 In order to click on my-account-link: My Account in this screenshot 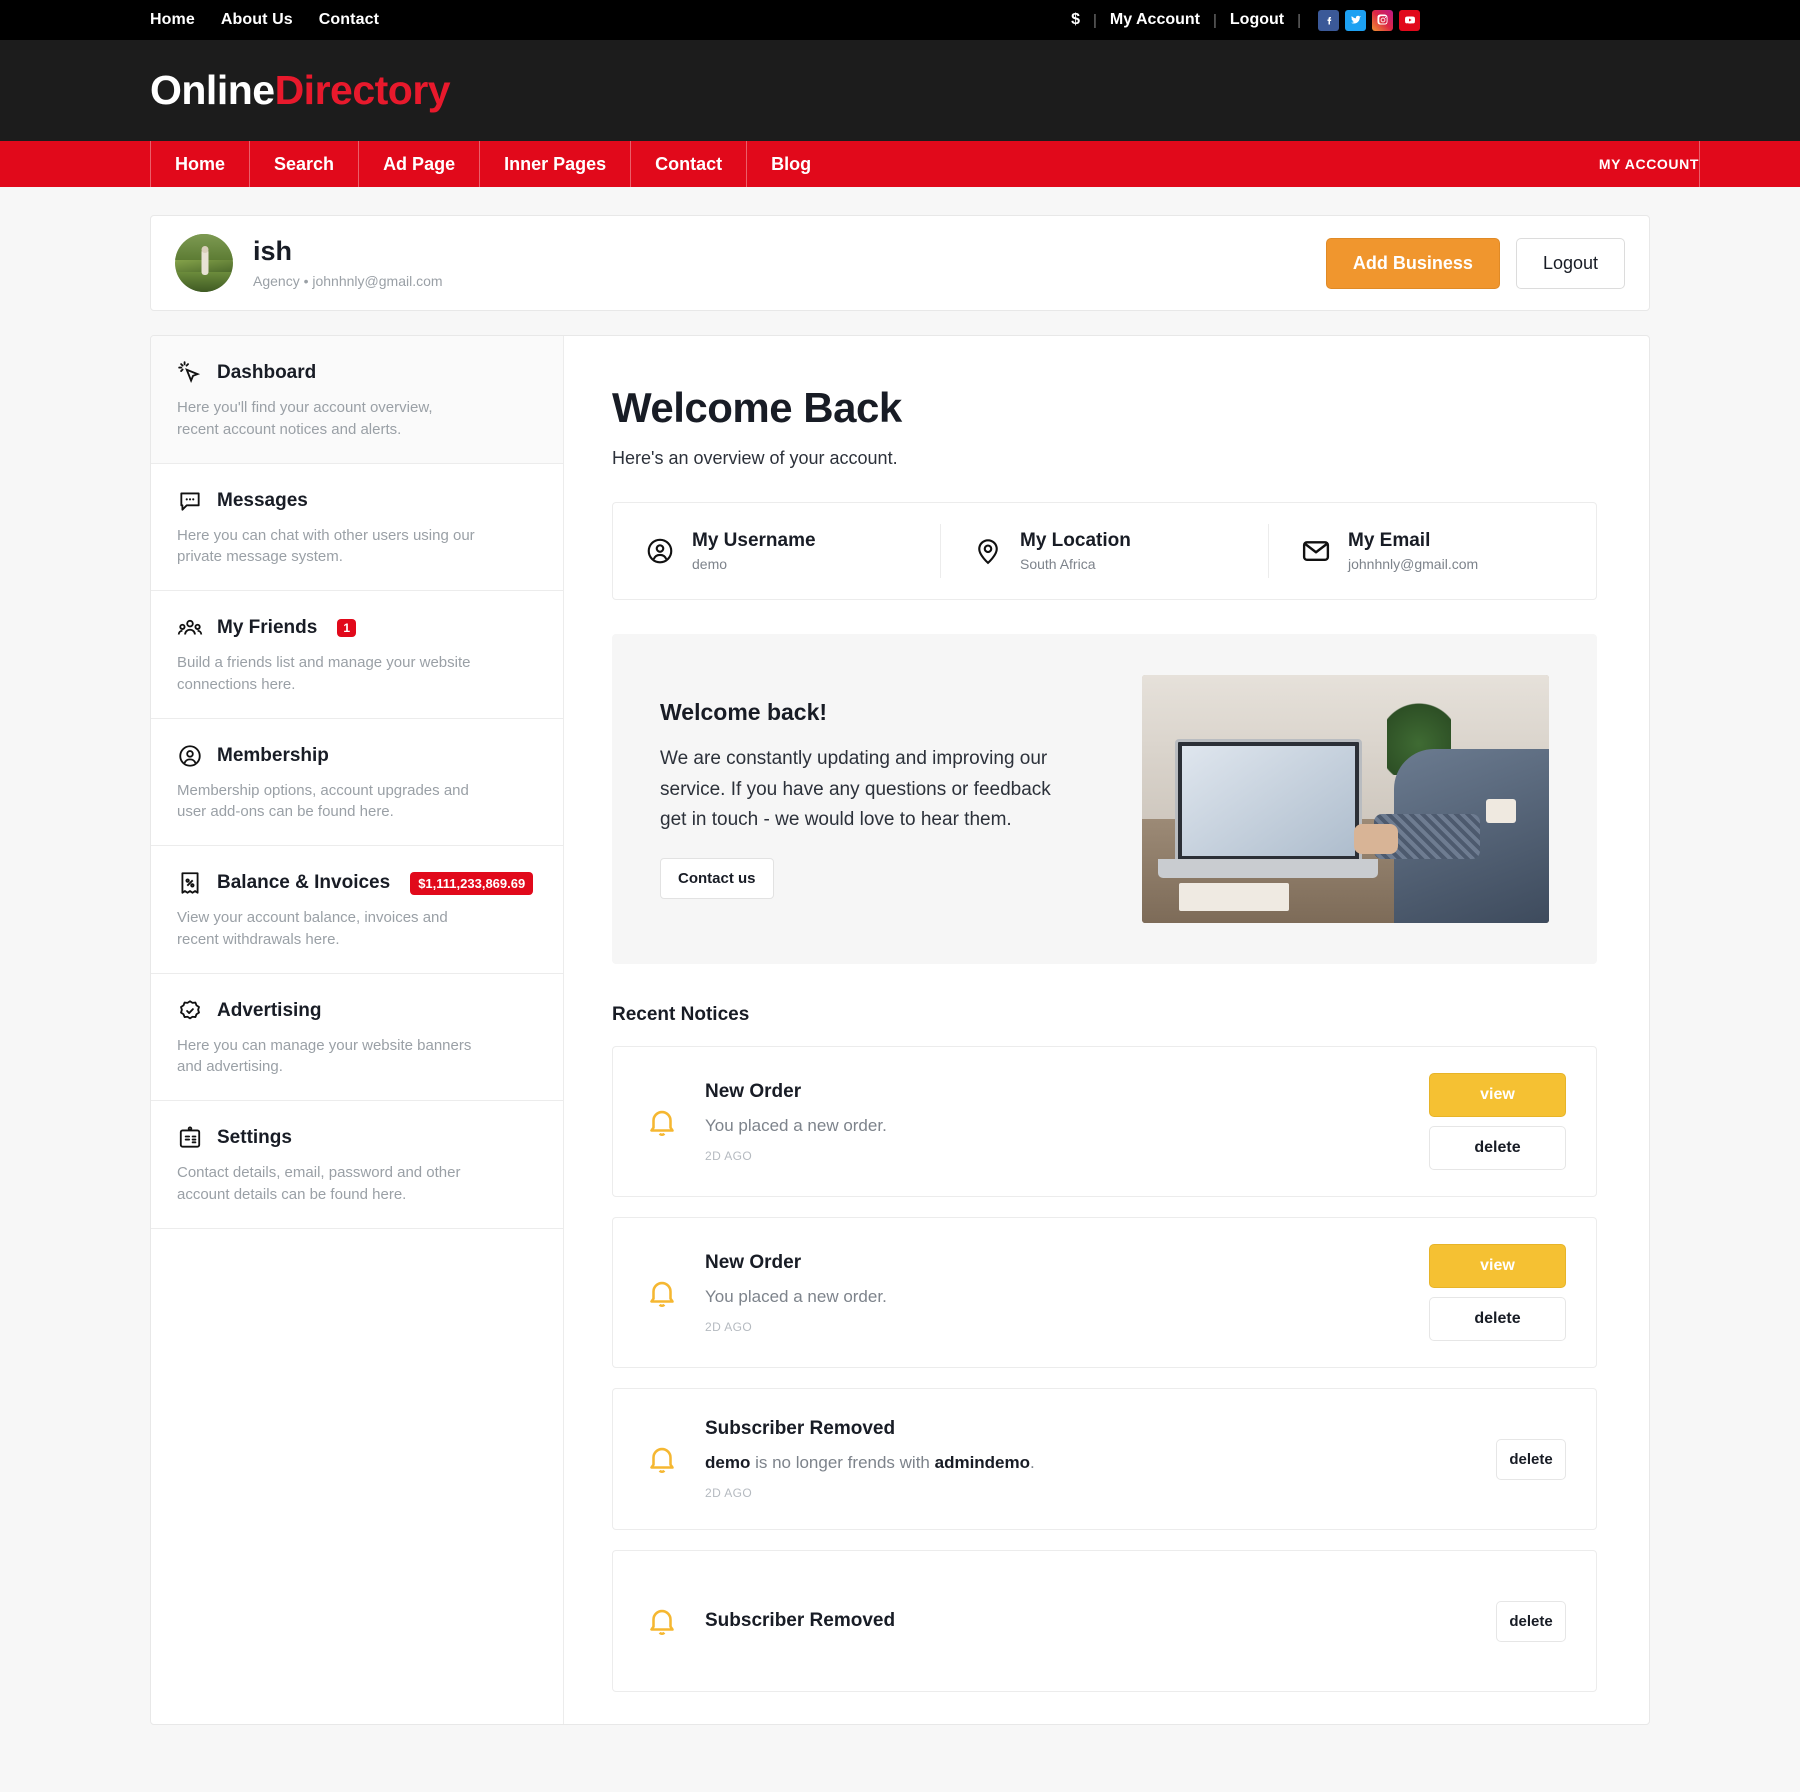, I will do `click(1155, 20)`.